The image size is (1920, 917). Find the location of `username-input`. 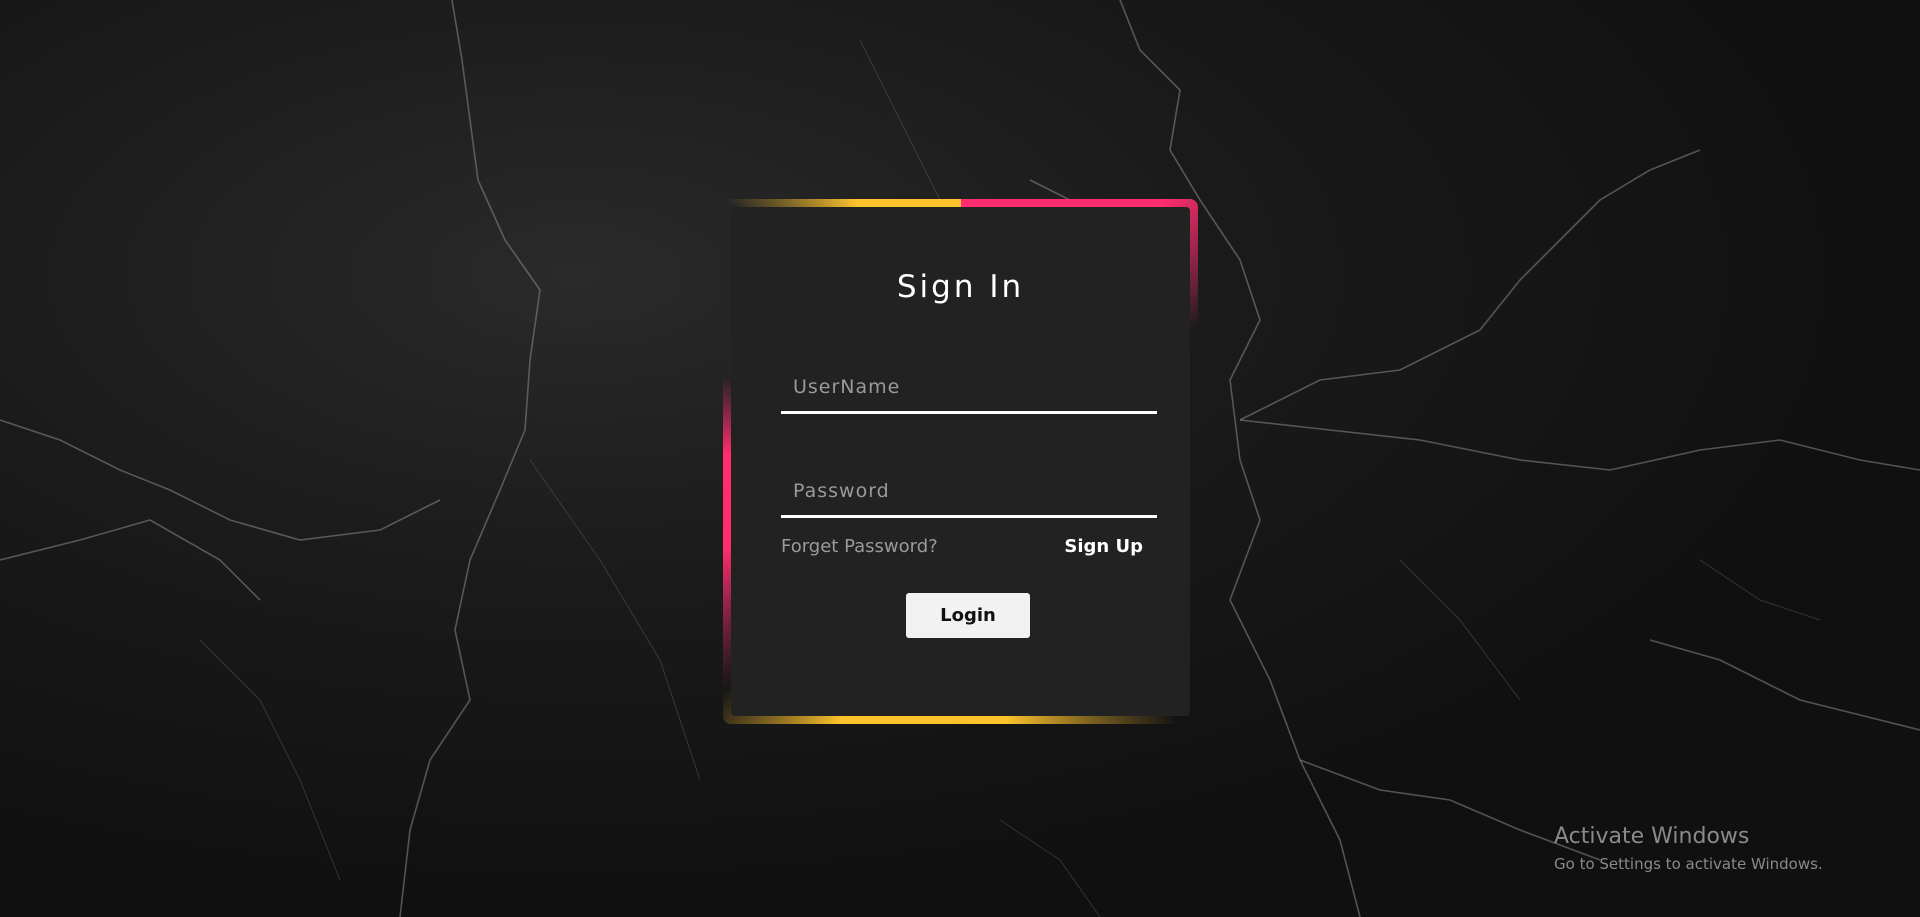

username-input is located at coordinates (969, 387).